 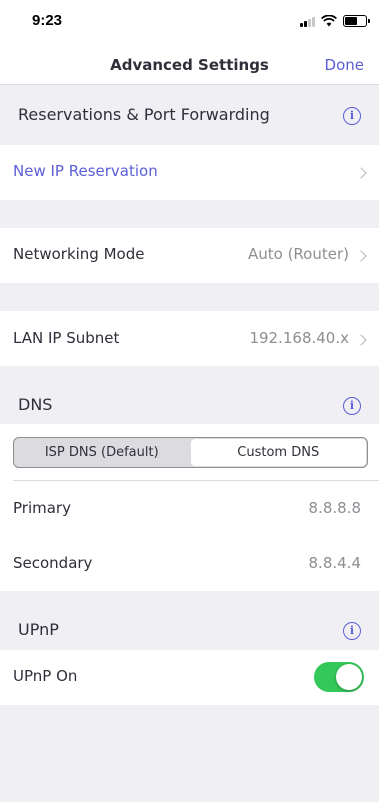 What do you see at coordinates (349, 677) in the screenshot?
I see `toggle-knob` at bounding box center [349, 677].